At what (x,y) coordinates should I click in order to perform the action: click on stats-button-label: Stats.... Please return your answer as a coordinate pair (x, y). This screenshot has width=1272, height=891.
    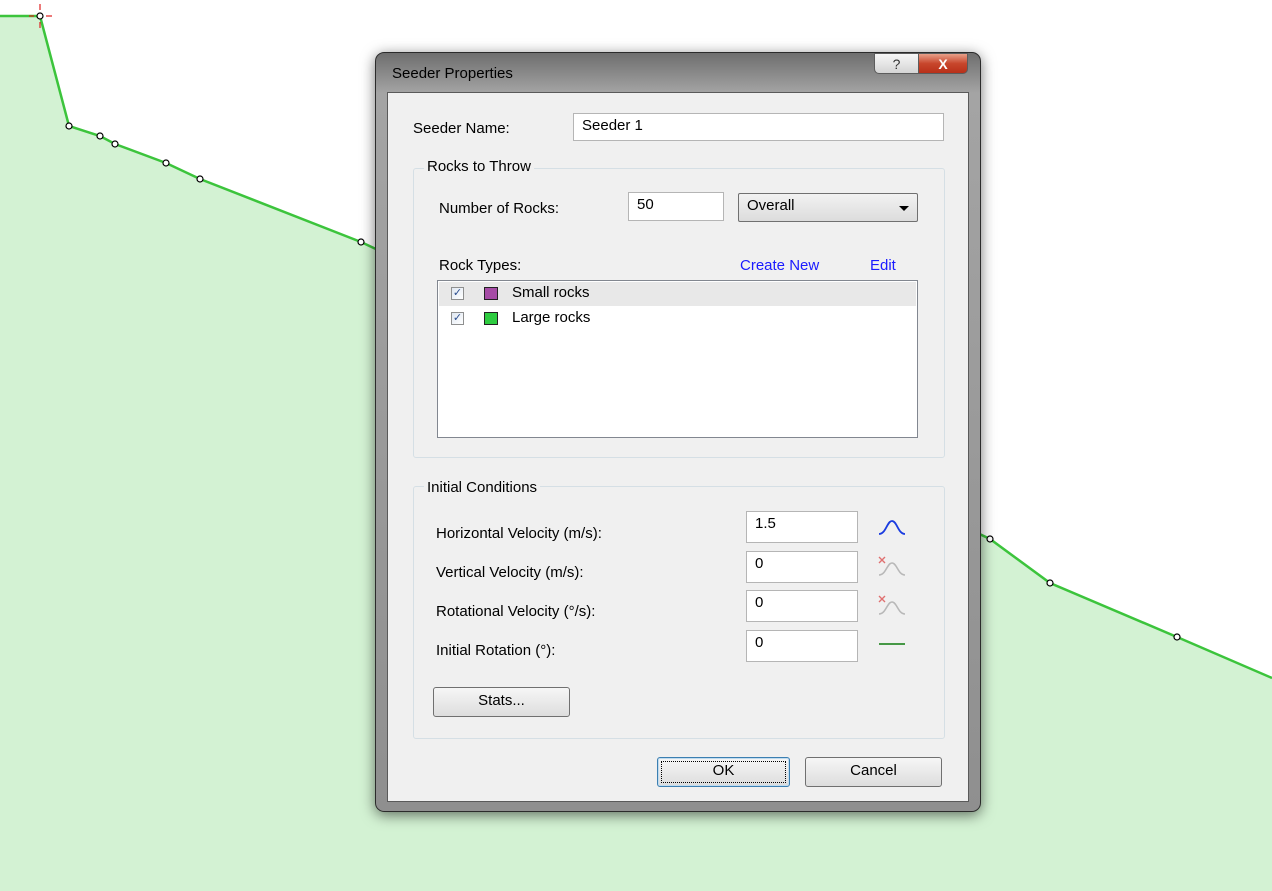
    Looking at the image, I should click on (501, 700).